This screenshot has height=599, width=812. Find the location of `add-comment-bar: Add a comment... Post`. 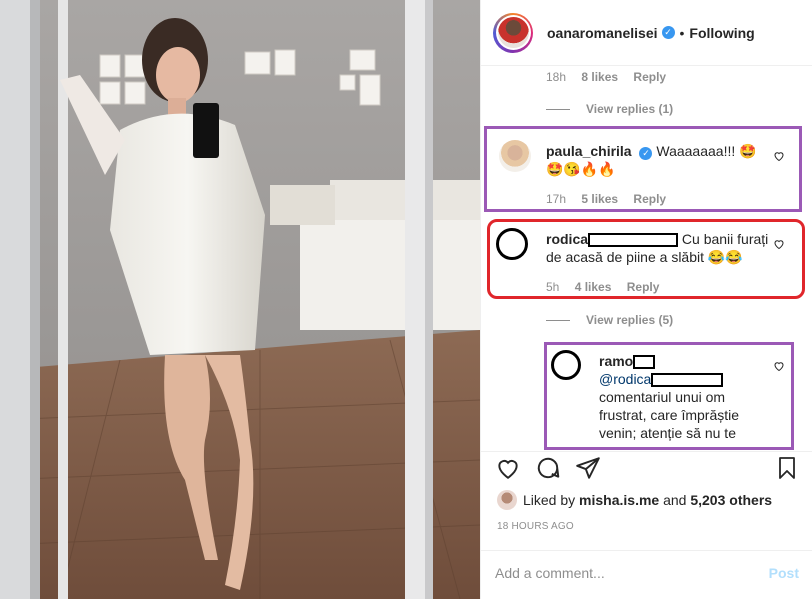

add-comment-bar: Add a comment... Post is located at coordinates (646, 574).